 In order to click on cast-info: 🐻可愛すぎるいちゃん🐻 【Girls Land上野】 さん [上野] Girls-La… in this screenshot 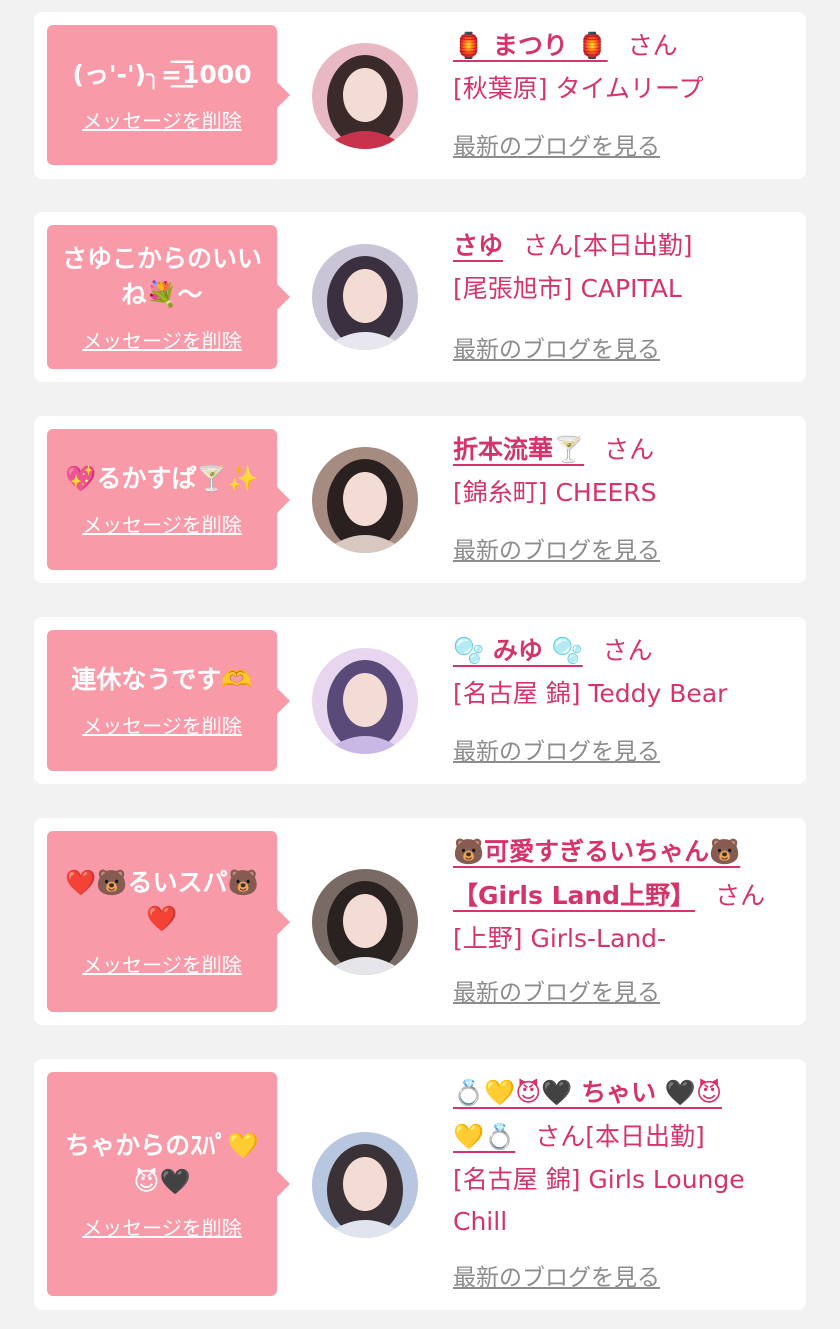, I will do `click(623, 895)`.